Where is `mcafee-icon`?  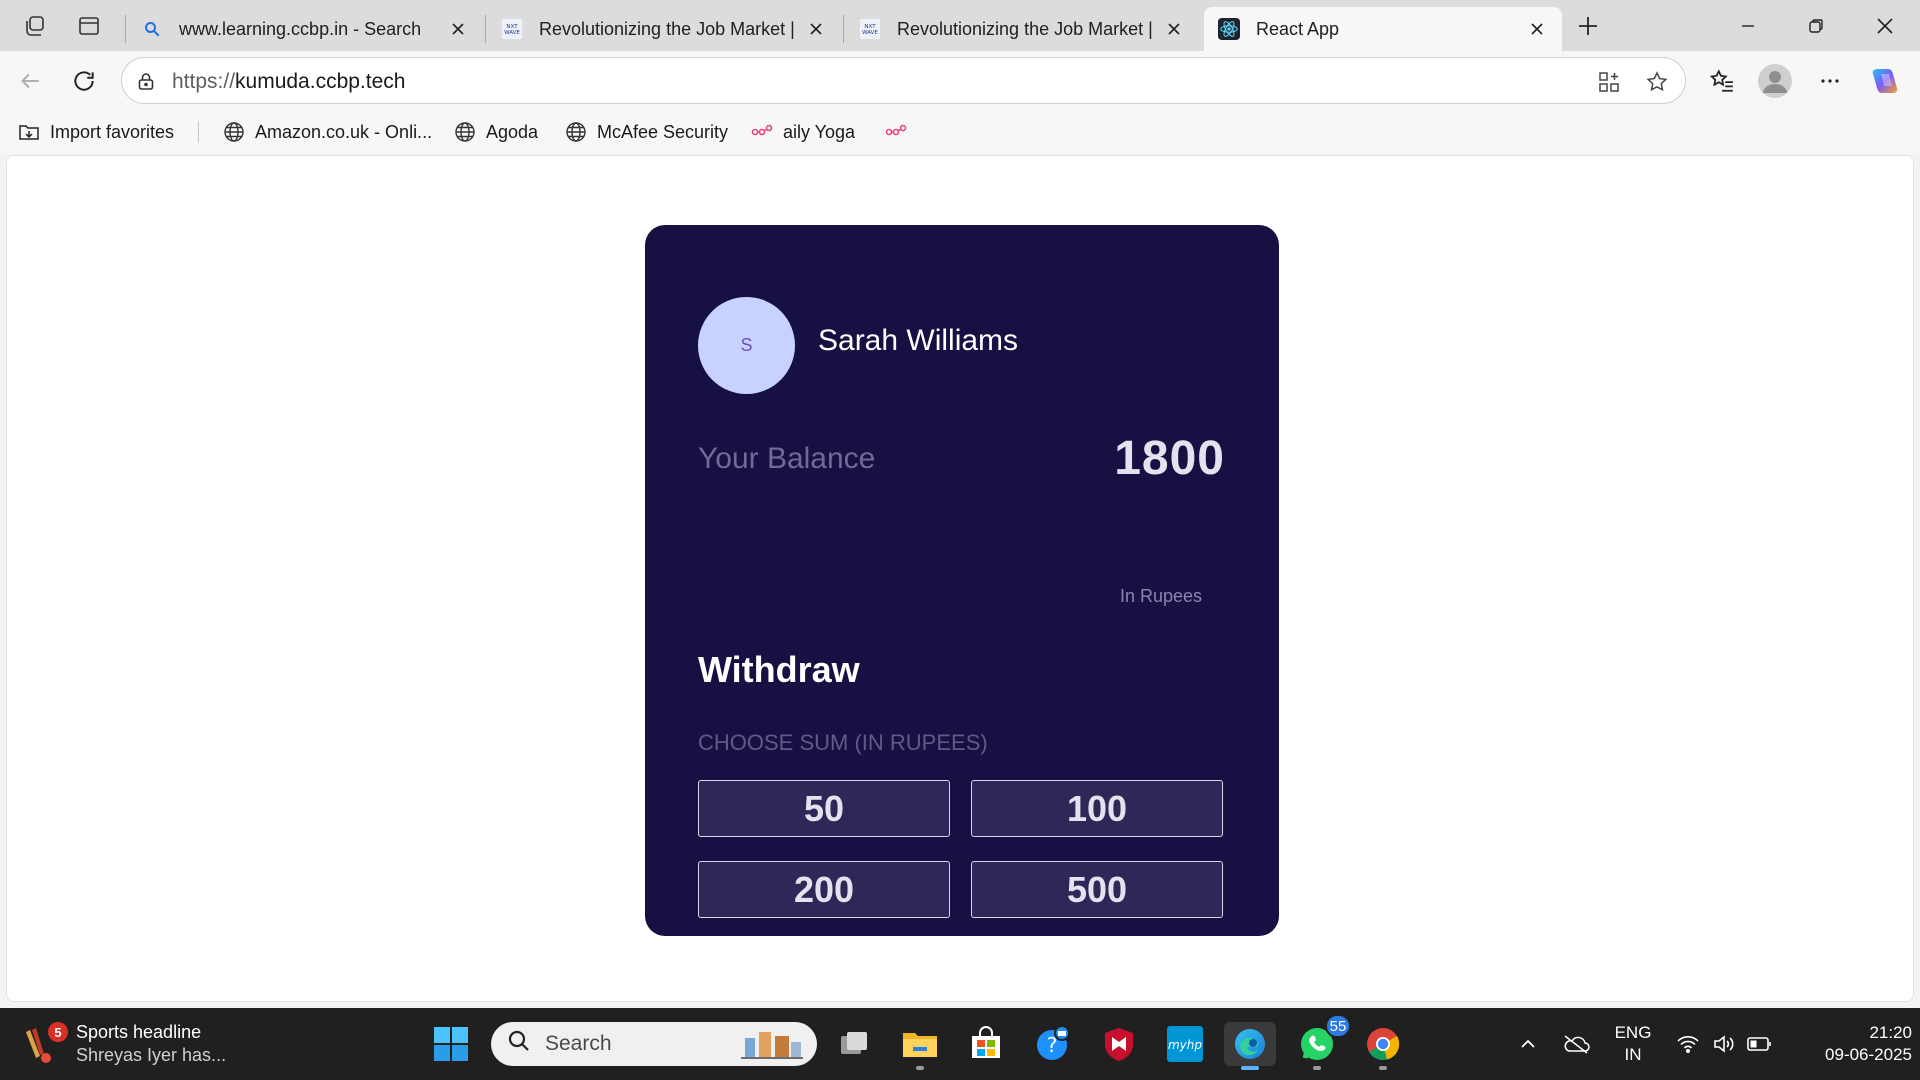
mcafee-icon is located at coordinates (1119, 1044).